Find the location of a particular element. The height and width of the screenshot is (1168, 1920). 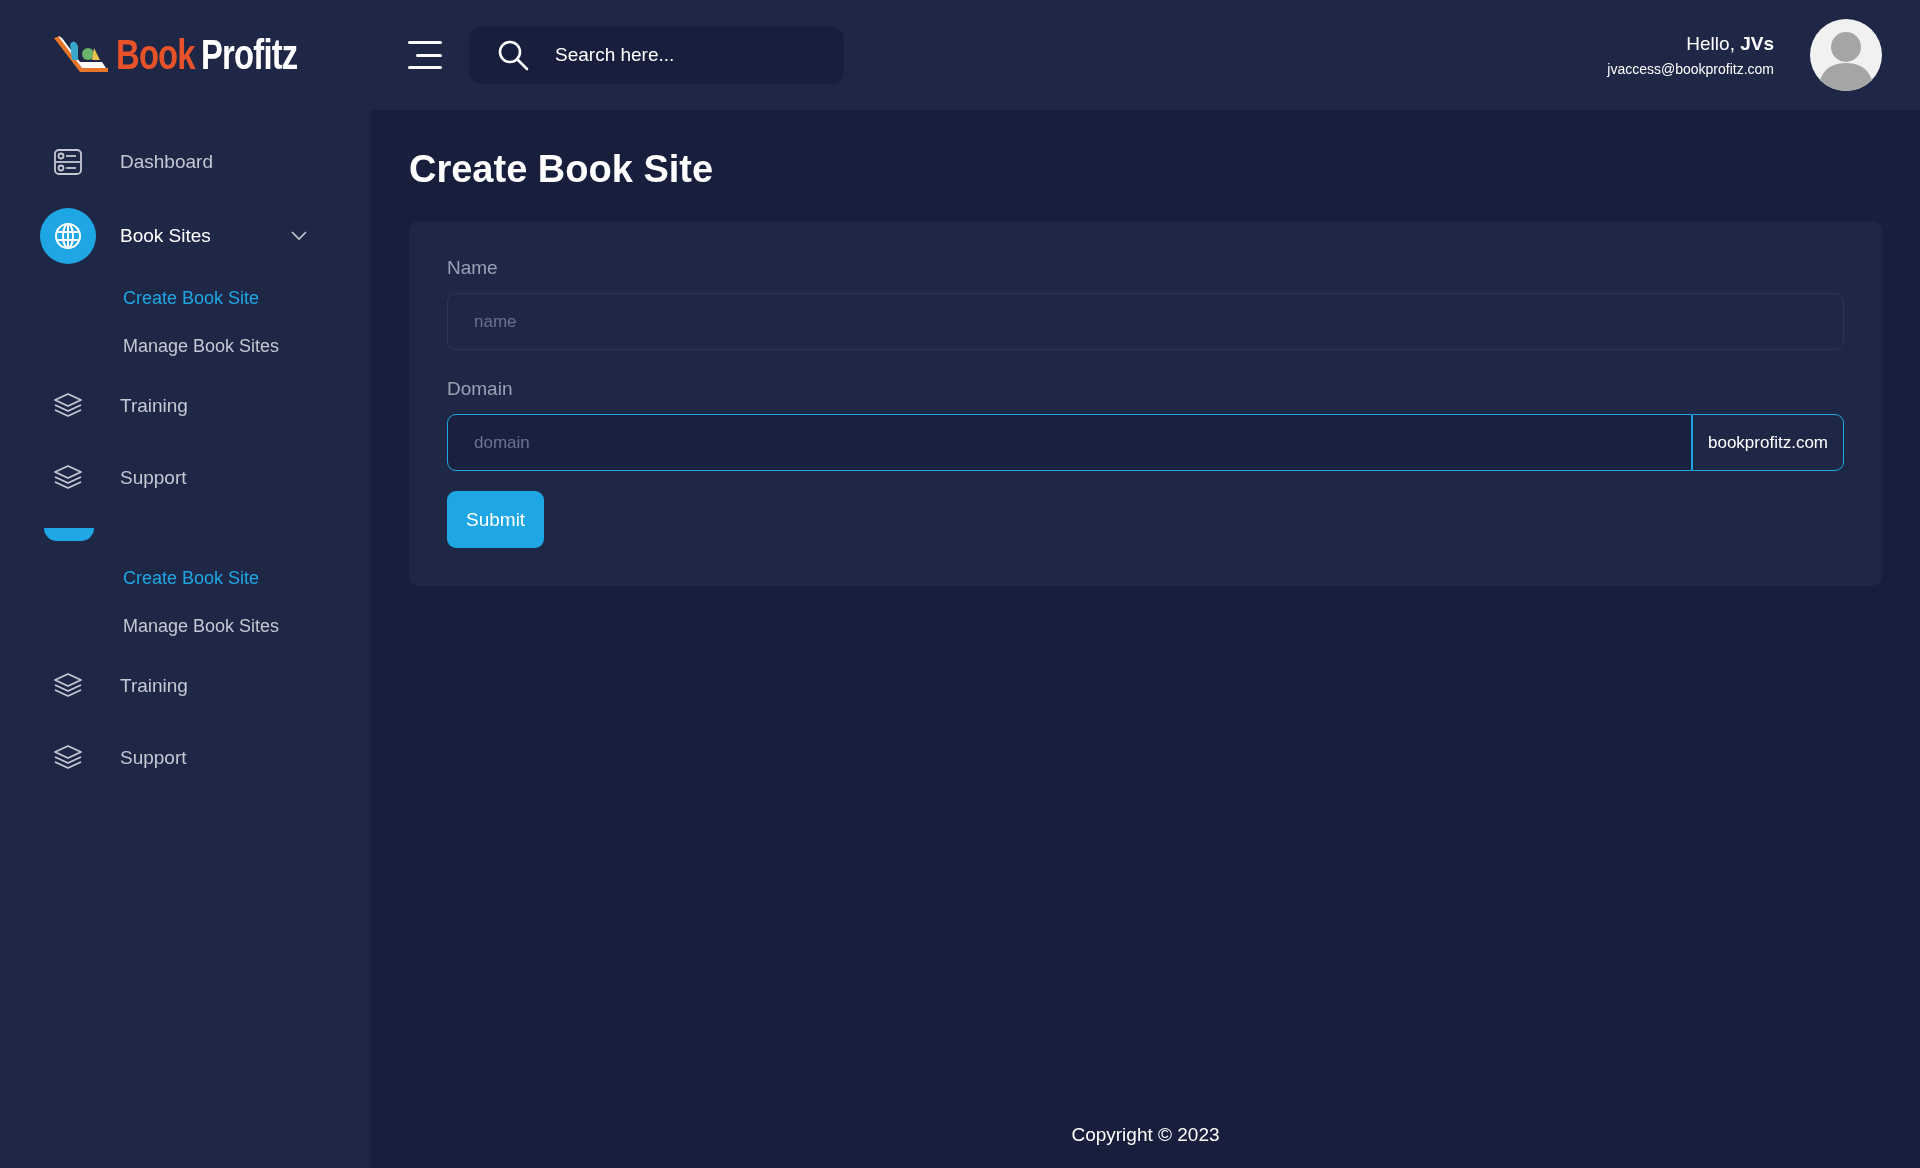

globe-icon is located at coordinates (68, 236).